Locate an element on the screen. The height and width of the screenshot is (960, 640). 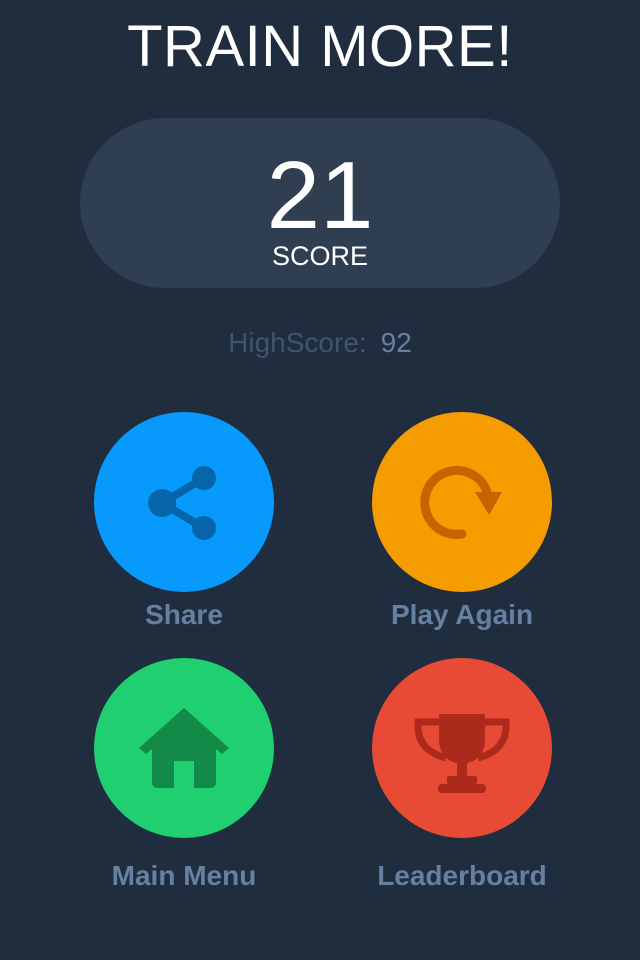
leaderboard-button: Leaderboard is located at coordinates (462, 775).